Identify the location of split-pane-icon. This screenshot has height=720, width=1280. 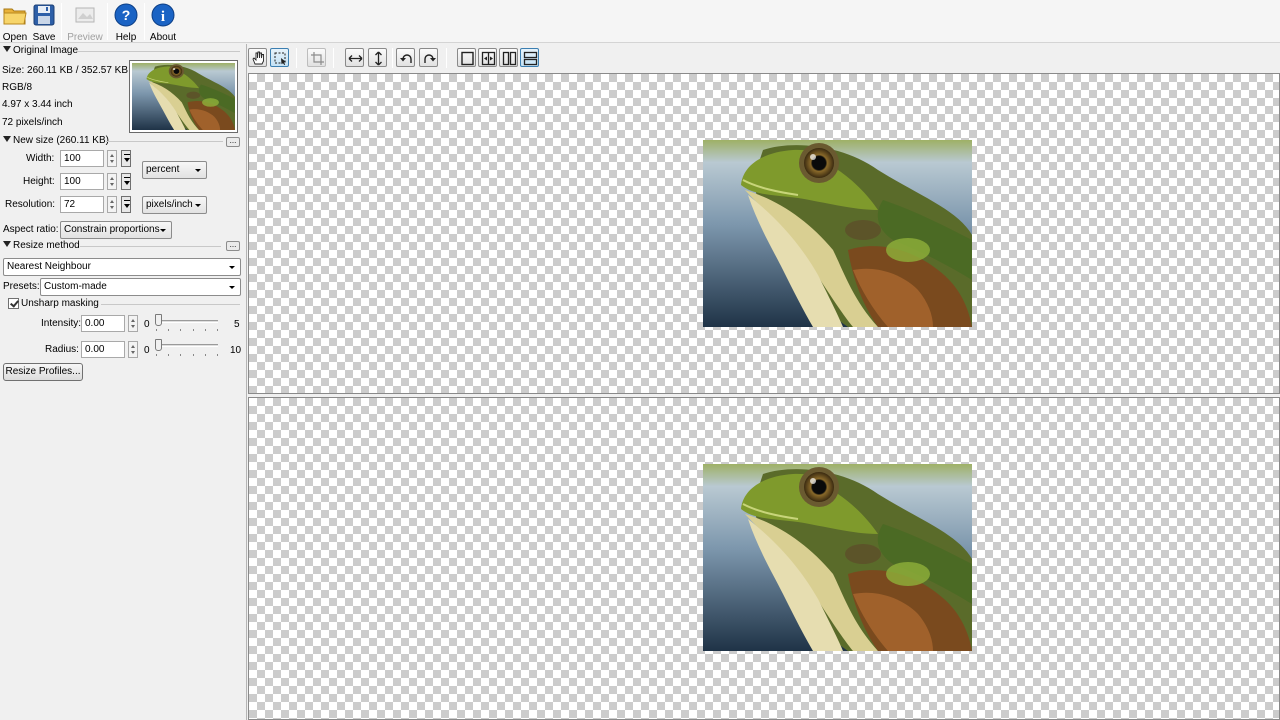
(488, 58).